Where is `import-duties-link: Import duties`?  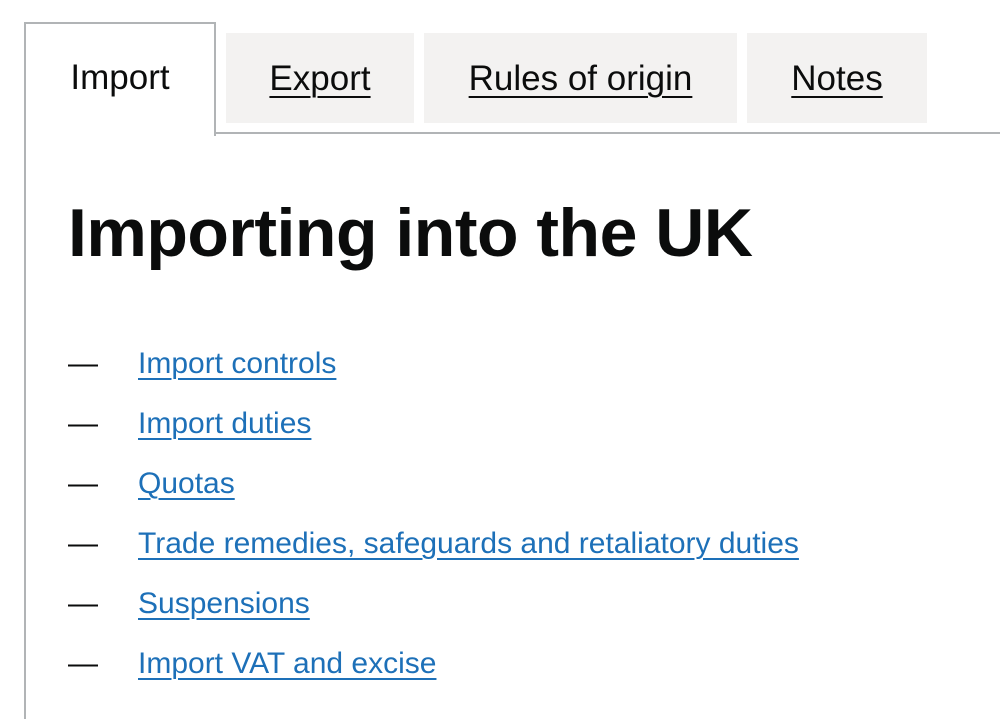
import-duties-link: Import duties is located at coordinates (224, 424).